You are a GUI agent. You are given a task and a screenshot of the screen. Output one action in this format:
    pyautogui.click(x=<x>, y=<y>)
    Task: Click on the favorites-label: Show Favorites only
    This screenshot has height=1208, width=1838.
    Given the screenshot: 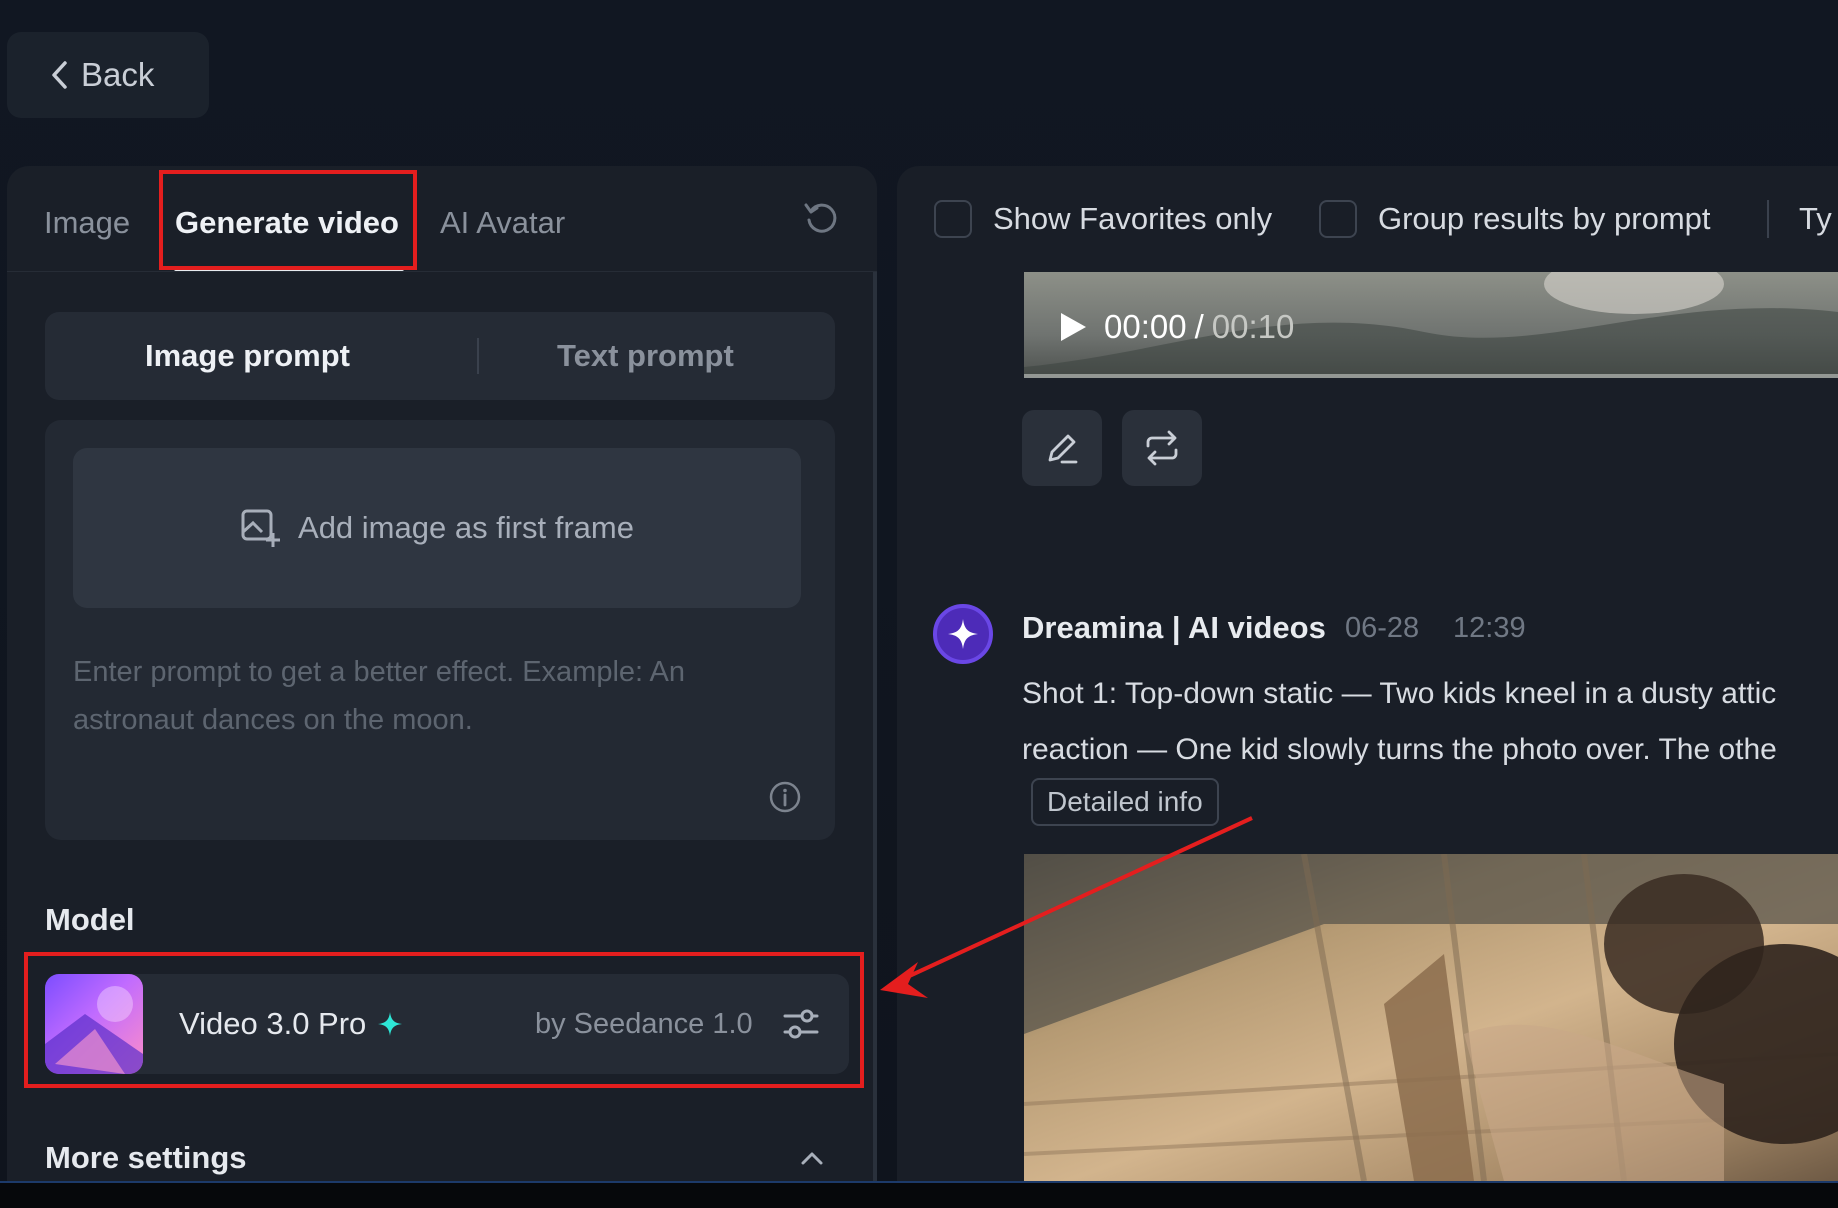 What is the action you would take?
    pyautogui.click(x=1133, y=218)
    